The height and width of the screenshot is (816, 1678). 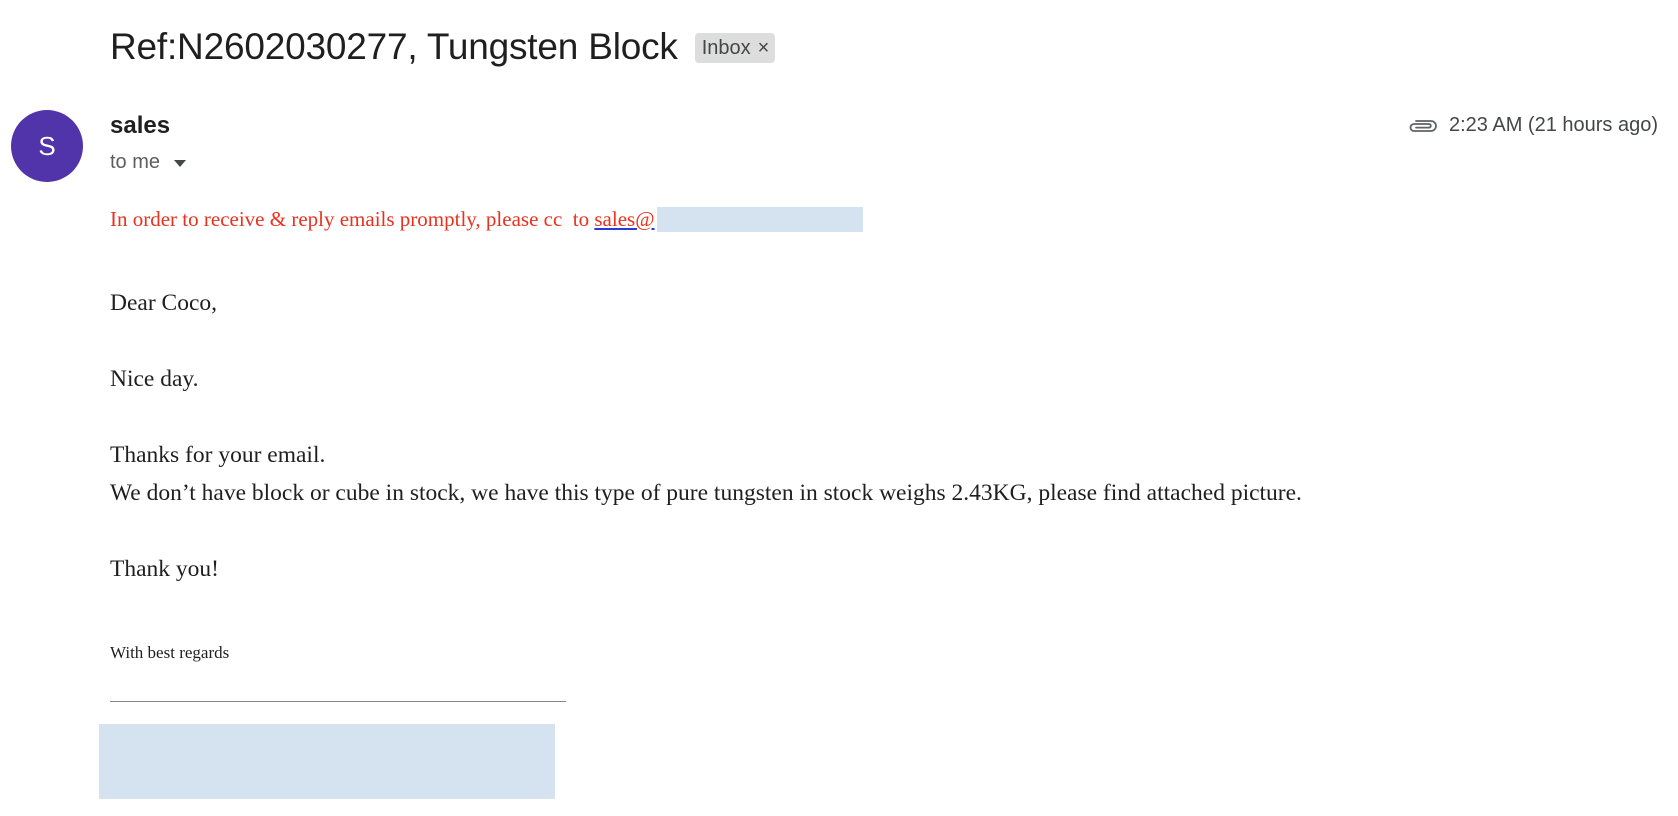 I want to click on redacted-signature, so click(x=327, y=761).